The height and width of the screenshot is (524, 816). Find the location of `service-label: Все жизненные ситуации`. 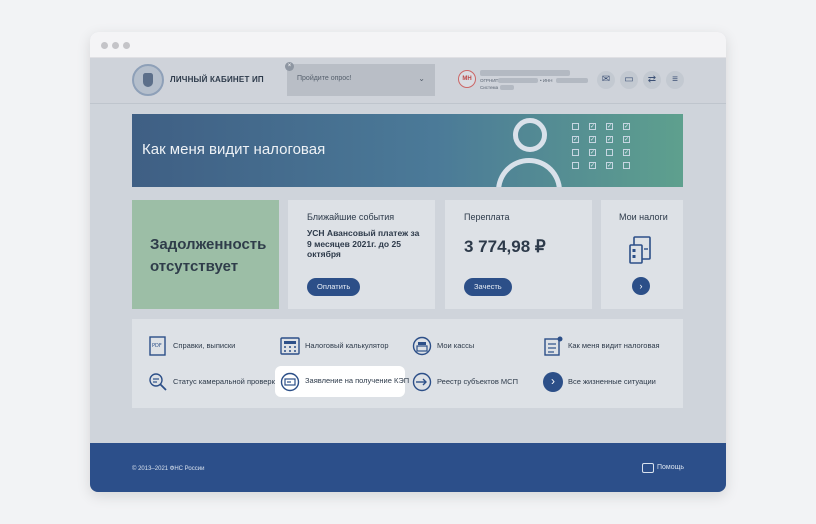

service-label: Все жизненные ситуации is located at coordinates (612, 381).